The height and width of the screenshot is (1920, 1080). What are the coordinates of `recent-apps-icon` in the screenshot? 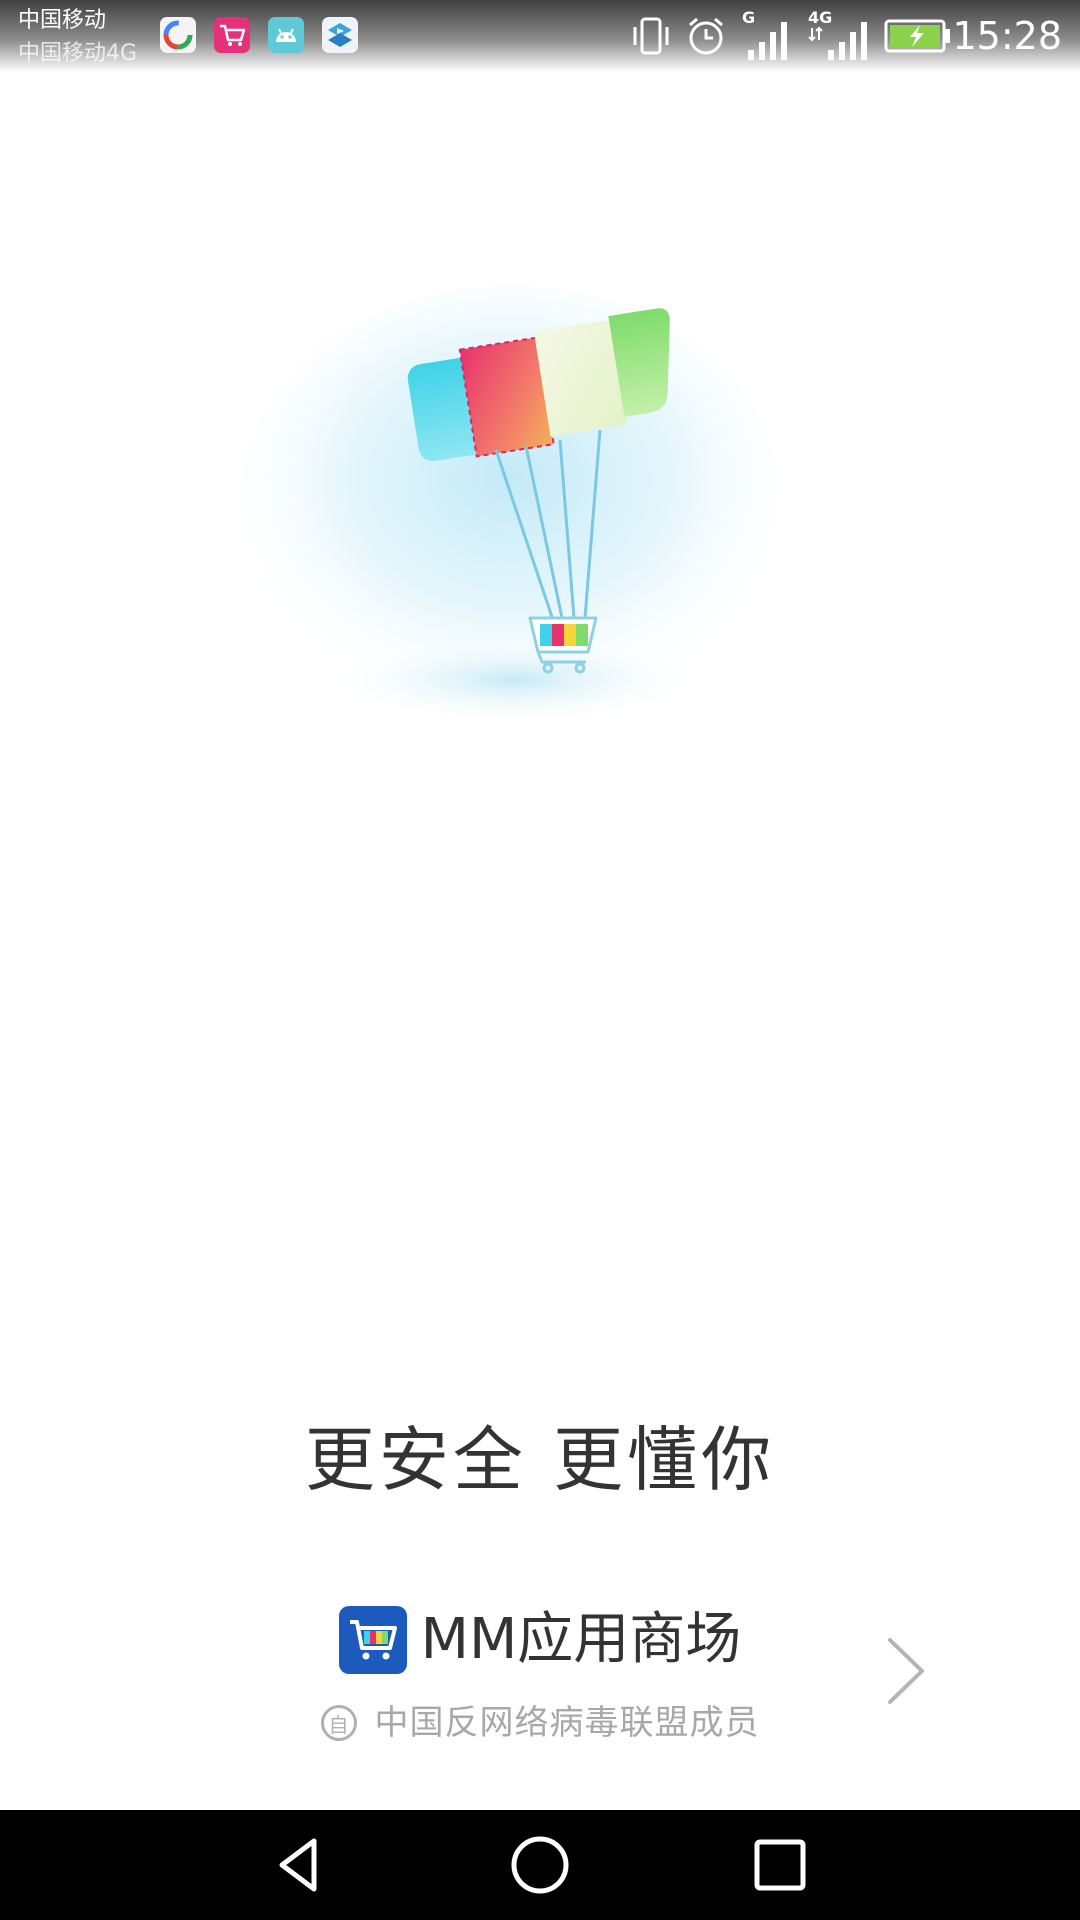 It's located at (780, 1865).